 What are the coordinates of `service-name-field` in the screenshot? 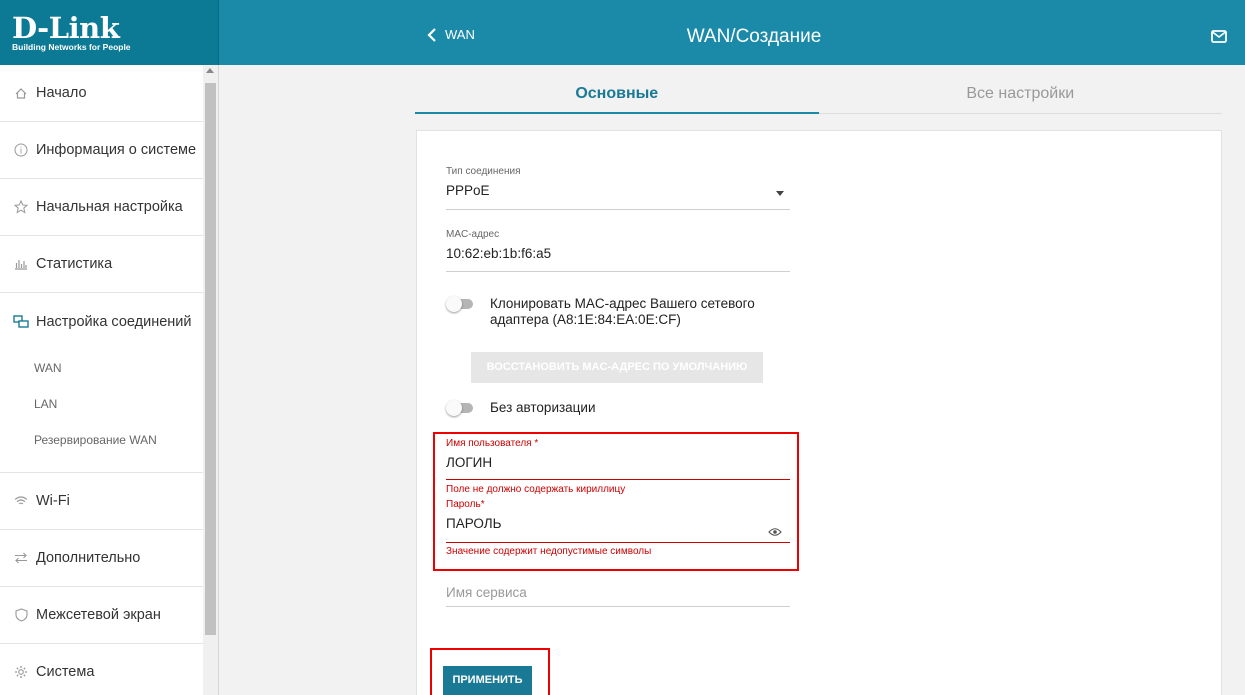 It's located at (618, 595).